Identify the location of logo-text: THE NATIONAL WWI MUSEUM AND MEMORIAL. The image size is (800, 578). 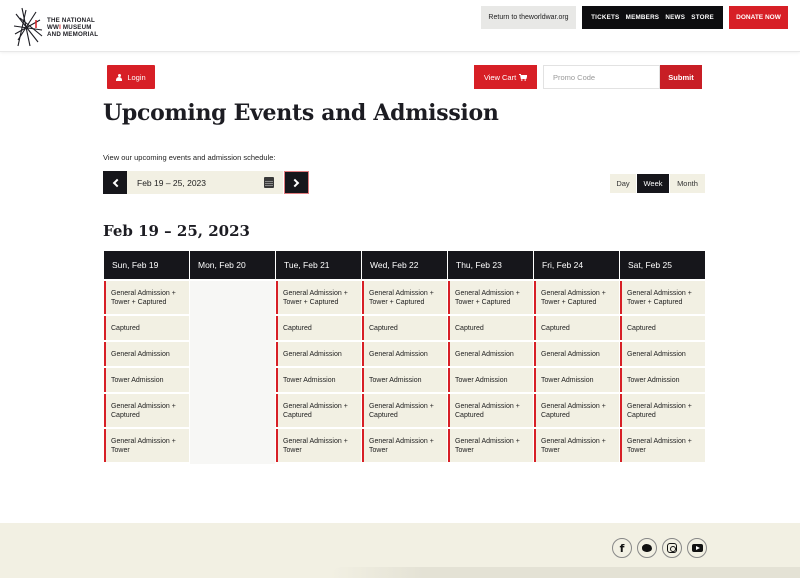
(73, 27).